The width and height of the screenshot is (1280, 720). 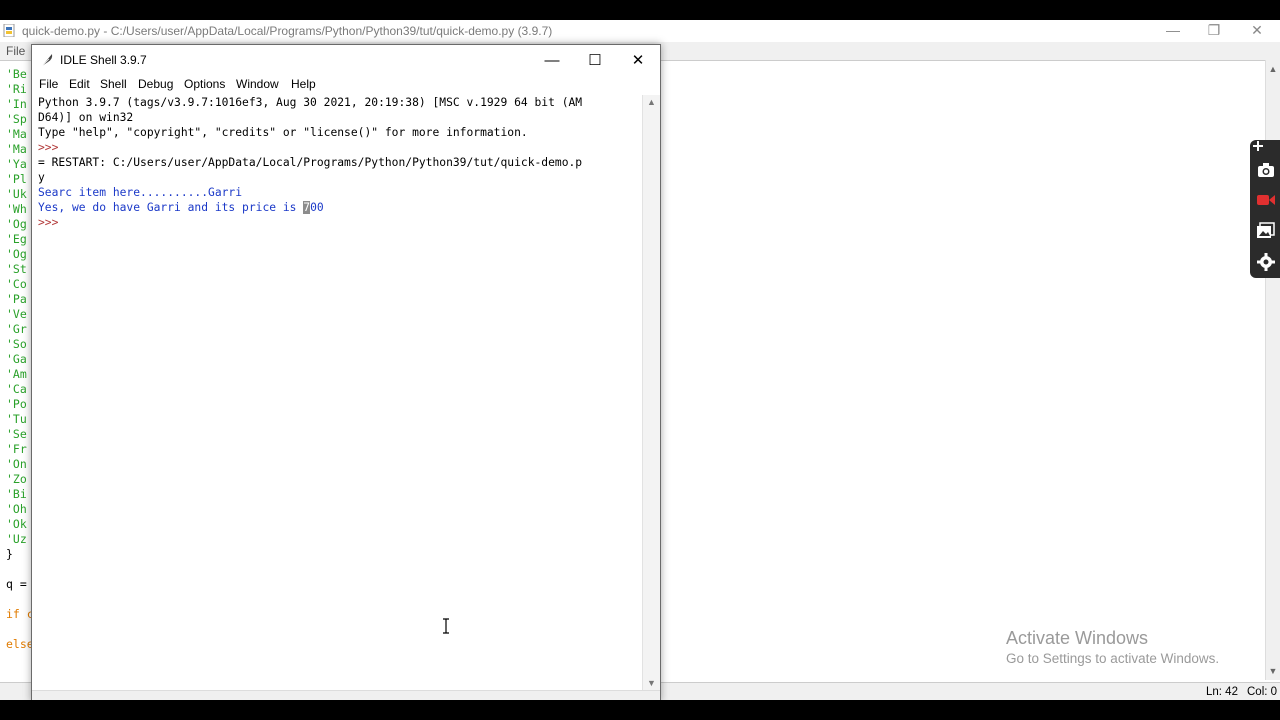 What do you see at coordinates (103, 60) in the screenshot?
I see `shell-title: IDLE Shell 3.9.7` at bounding box center [103, 60].